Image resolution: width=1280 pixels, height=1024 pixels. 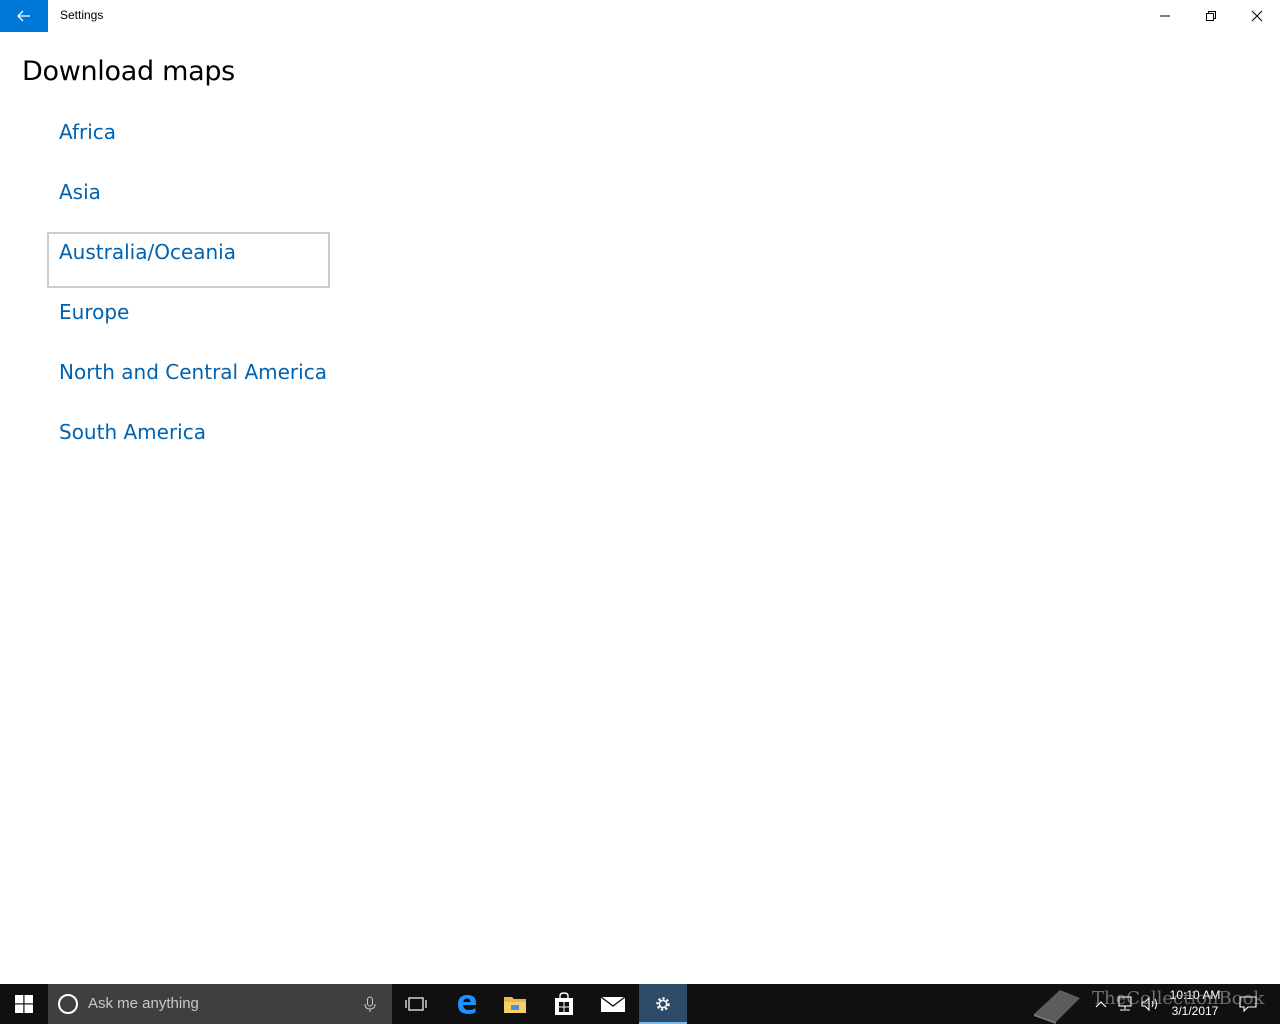 I want to click on mail-icon, so click(x=613, y=1004).